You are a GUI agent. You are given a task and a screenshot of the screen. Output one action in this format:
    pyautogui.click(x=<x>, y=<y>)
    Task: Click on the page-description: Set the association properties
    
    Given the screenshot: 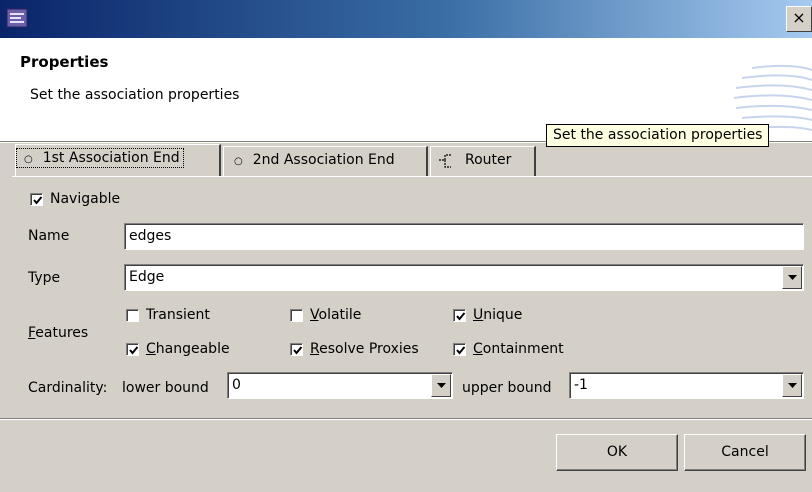 What is the action you would take?
    pyautogui.click(x=135, y=95)
    